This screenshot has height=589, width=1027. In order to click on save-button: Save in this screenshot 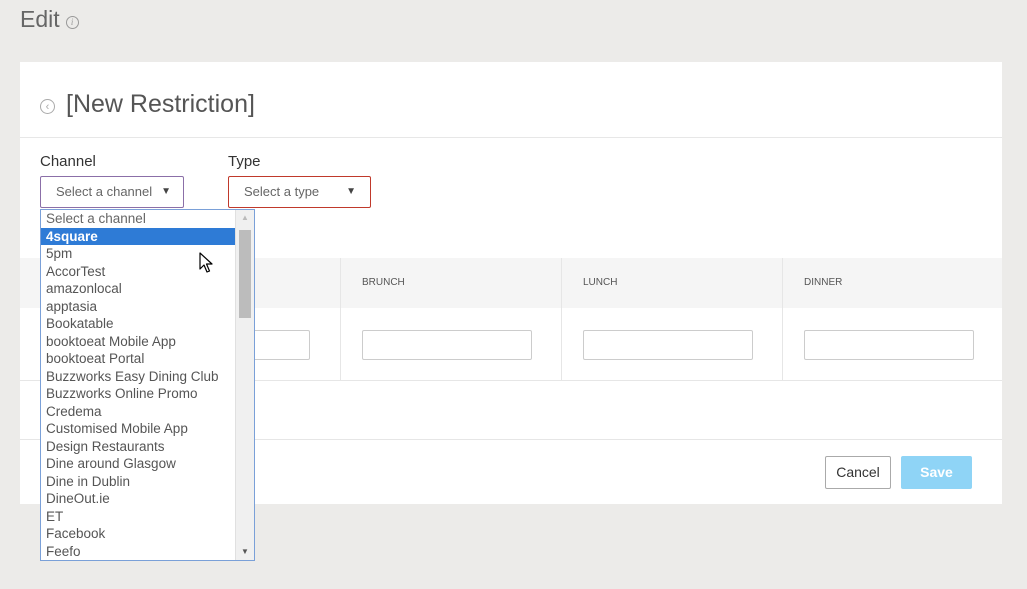, I will do `click(936, 472)`.